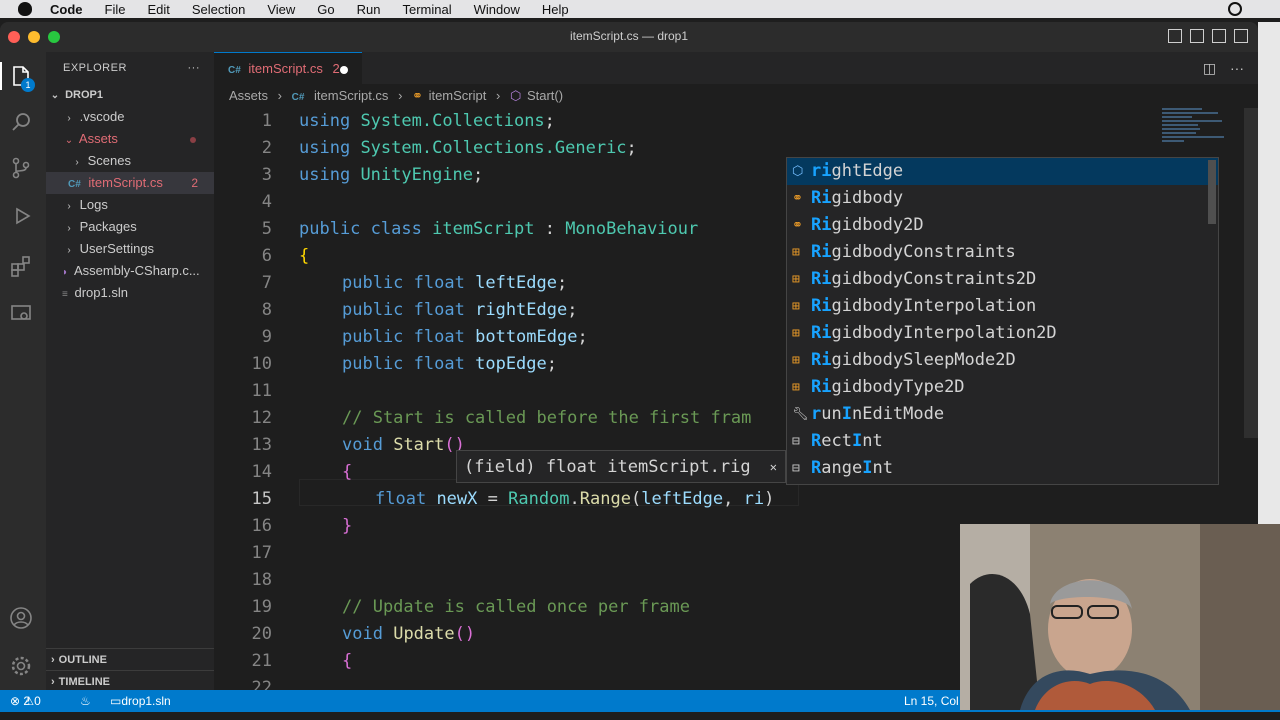  I want to click on explorer-header: EXPLORER ···, so click(130, 68).